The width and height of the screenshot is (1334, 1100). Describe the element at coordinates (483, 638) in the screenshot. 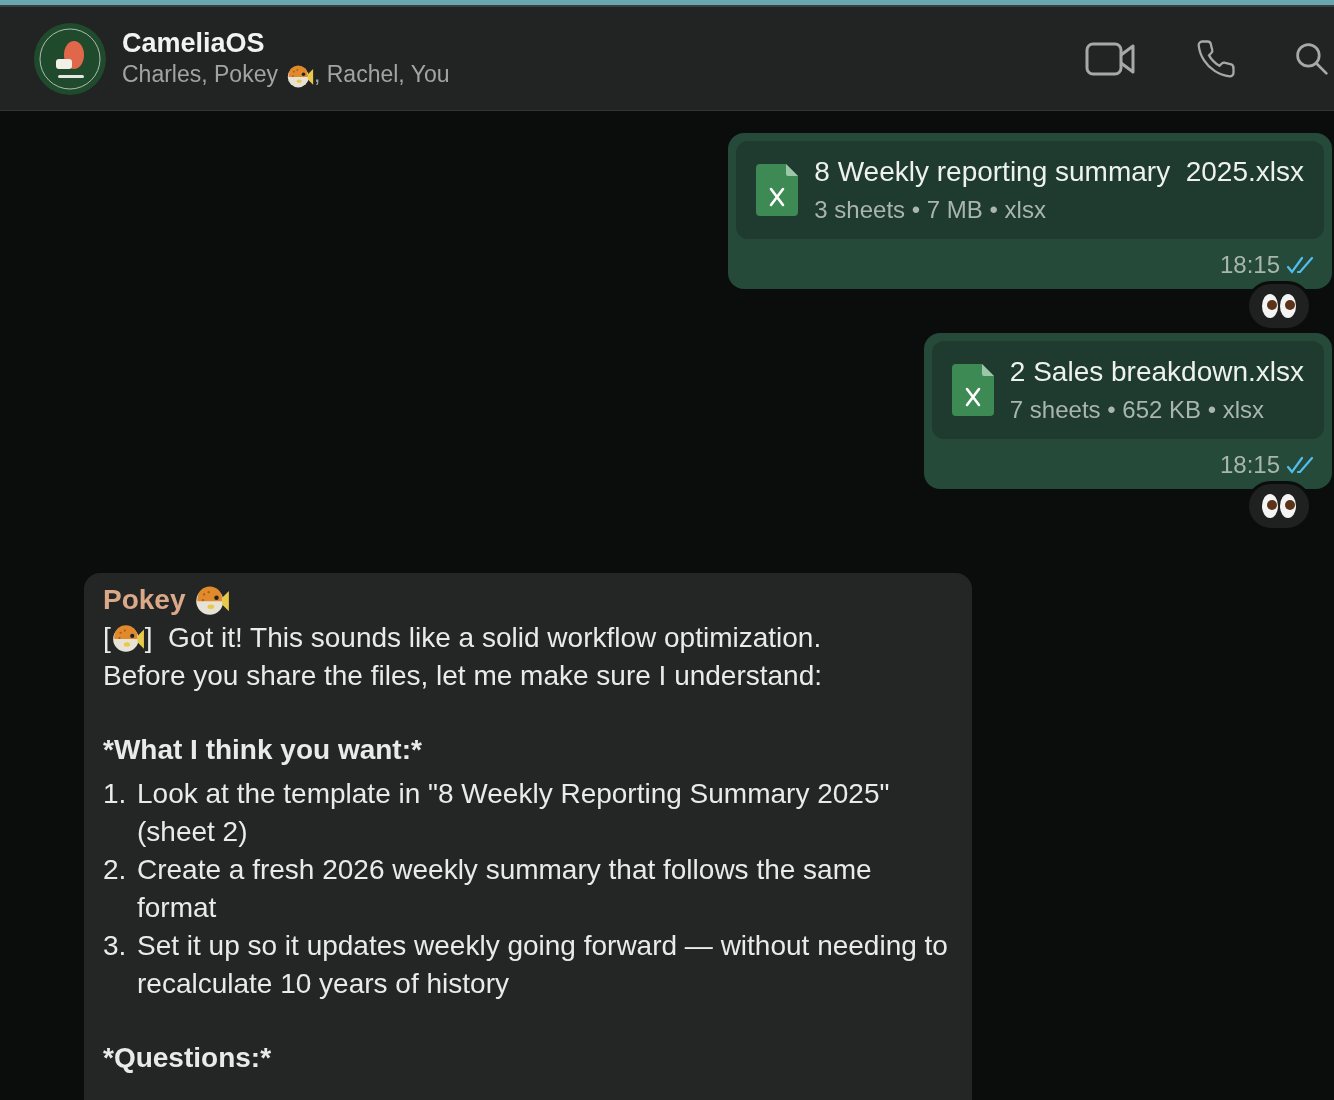

I see `message-text: ] Got it! This sounds like a solid workflow optimization.` at that location.